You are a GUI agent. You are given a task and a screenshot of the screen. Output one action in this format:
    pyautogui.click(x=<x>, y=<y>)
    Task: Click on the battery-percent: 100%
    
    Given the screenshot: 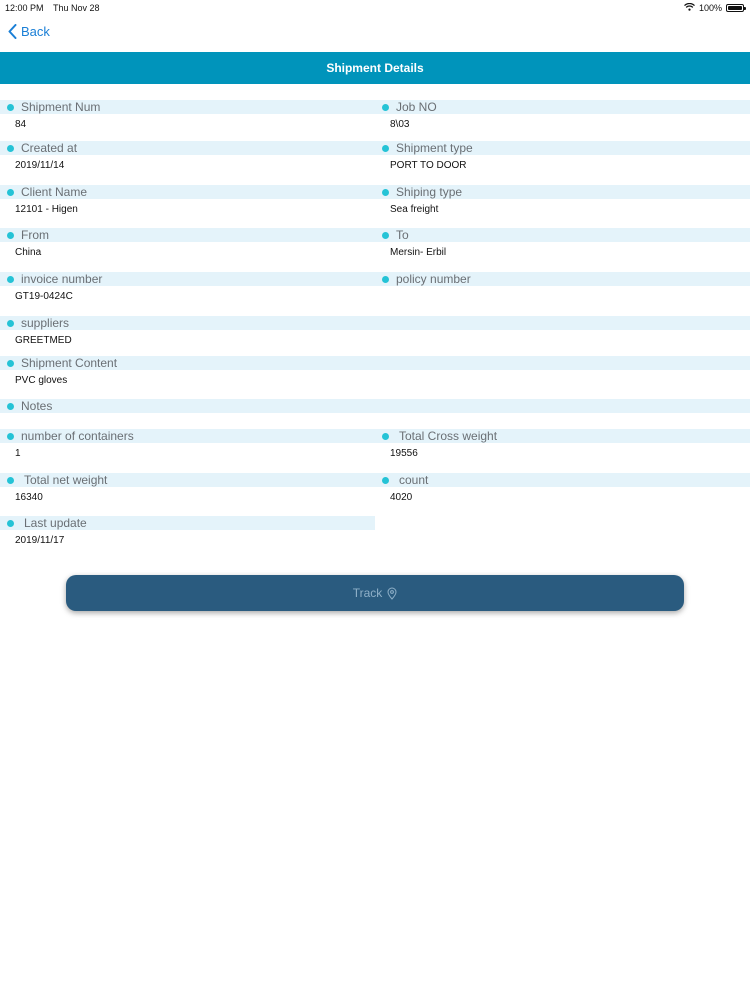 What is the action you would take?
    pyautogui.click(x=710, y=8)
    